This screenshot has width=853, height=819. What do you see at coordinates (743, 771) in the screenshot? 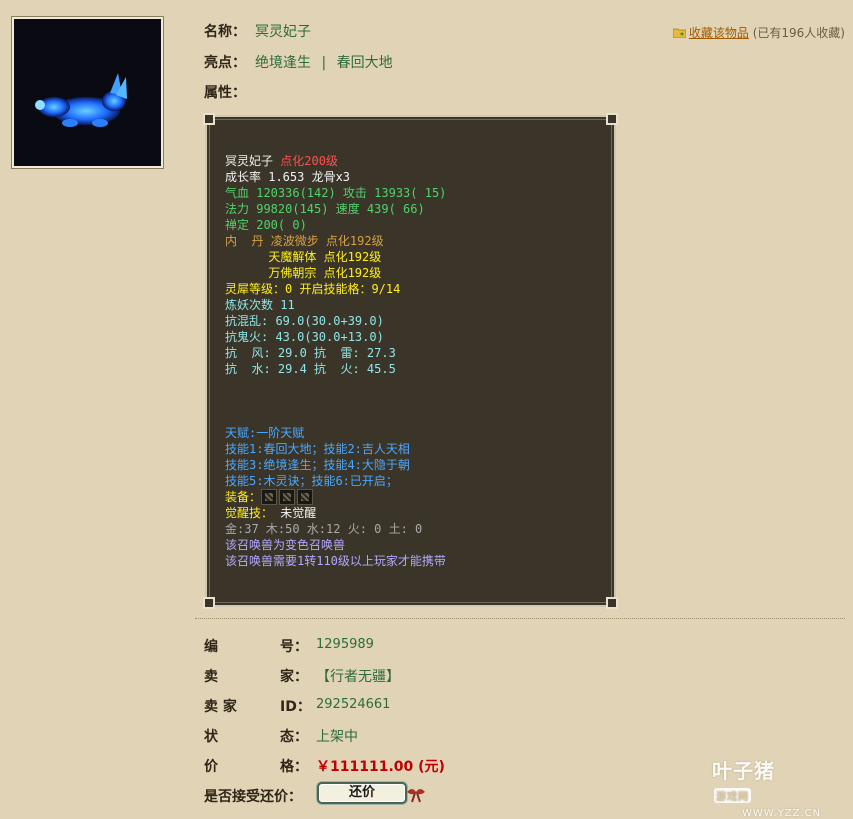
I see `watermark-brand: 叶子猪` at bounding box center [743, 771].